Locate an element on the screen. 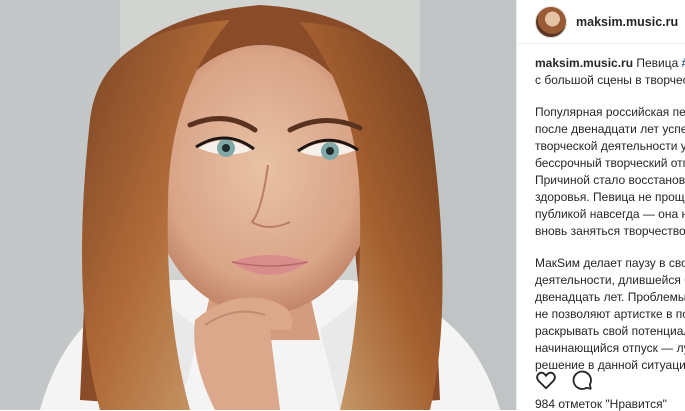  paragraph-line: деятельности, длившейся б is located at coordinates (610, 280).